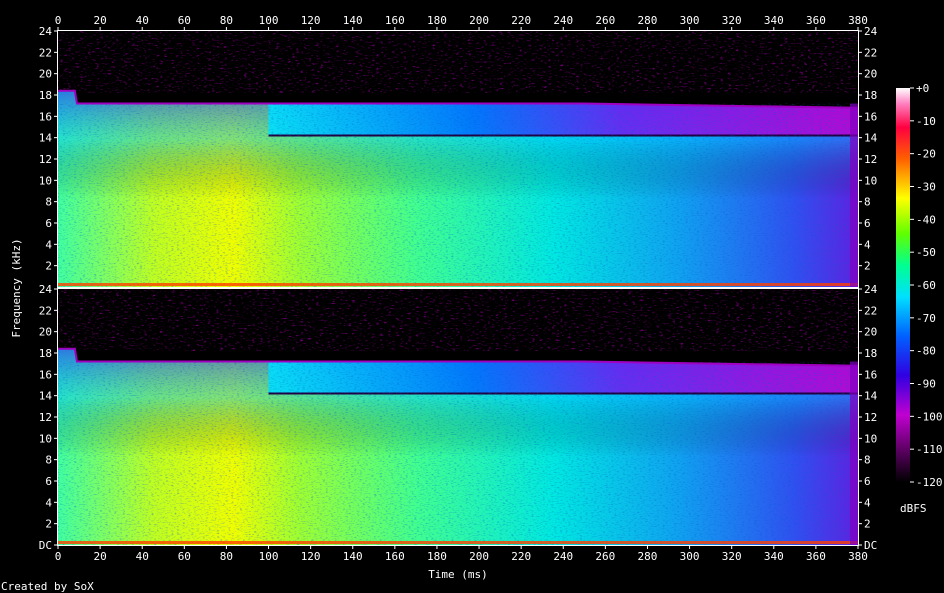 The height and width of the screenshot is (593, 944). I want to click on colorbar-tick-label: -90, so click(926, 384).